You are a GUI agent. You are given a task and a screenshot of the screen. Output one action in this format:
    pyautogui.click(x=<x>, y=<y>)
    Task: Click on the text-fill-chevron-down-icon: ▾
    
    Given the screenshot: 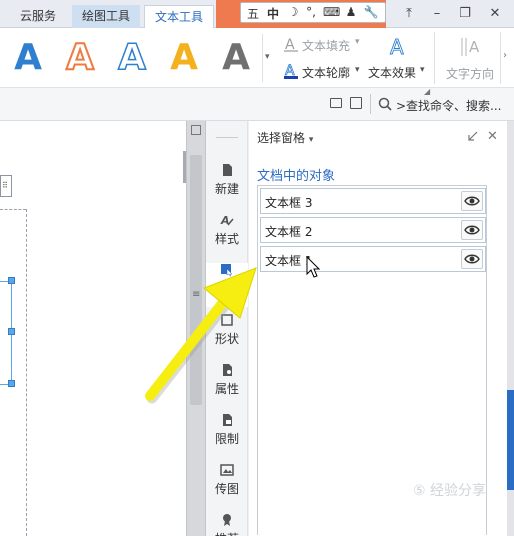 What is the action you would take?
    pyautogui.click(x=357, y=42)
    